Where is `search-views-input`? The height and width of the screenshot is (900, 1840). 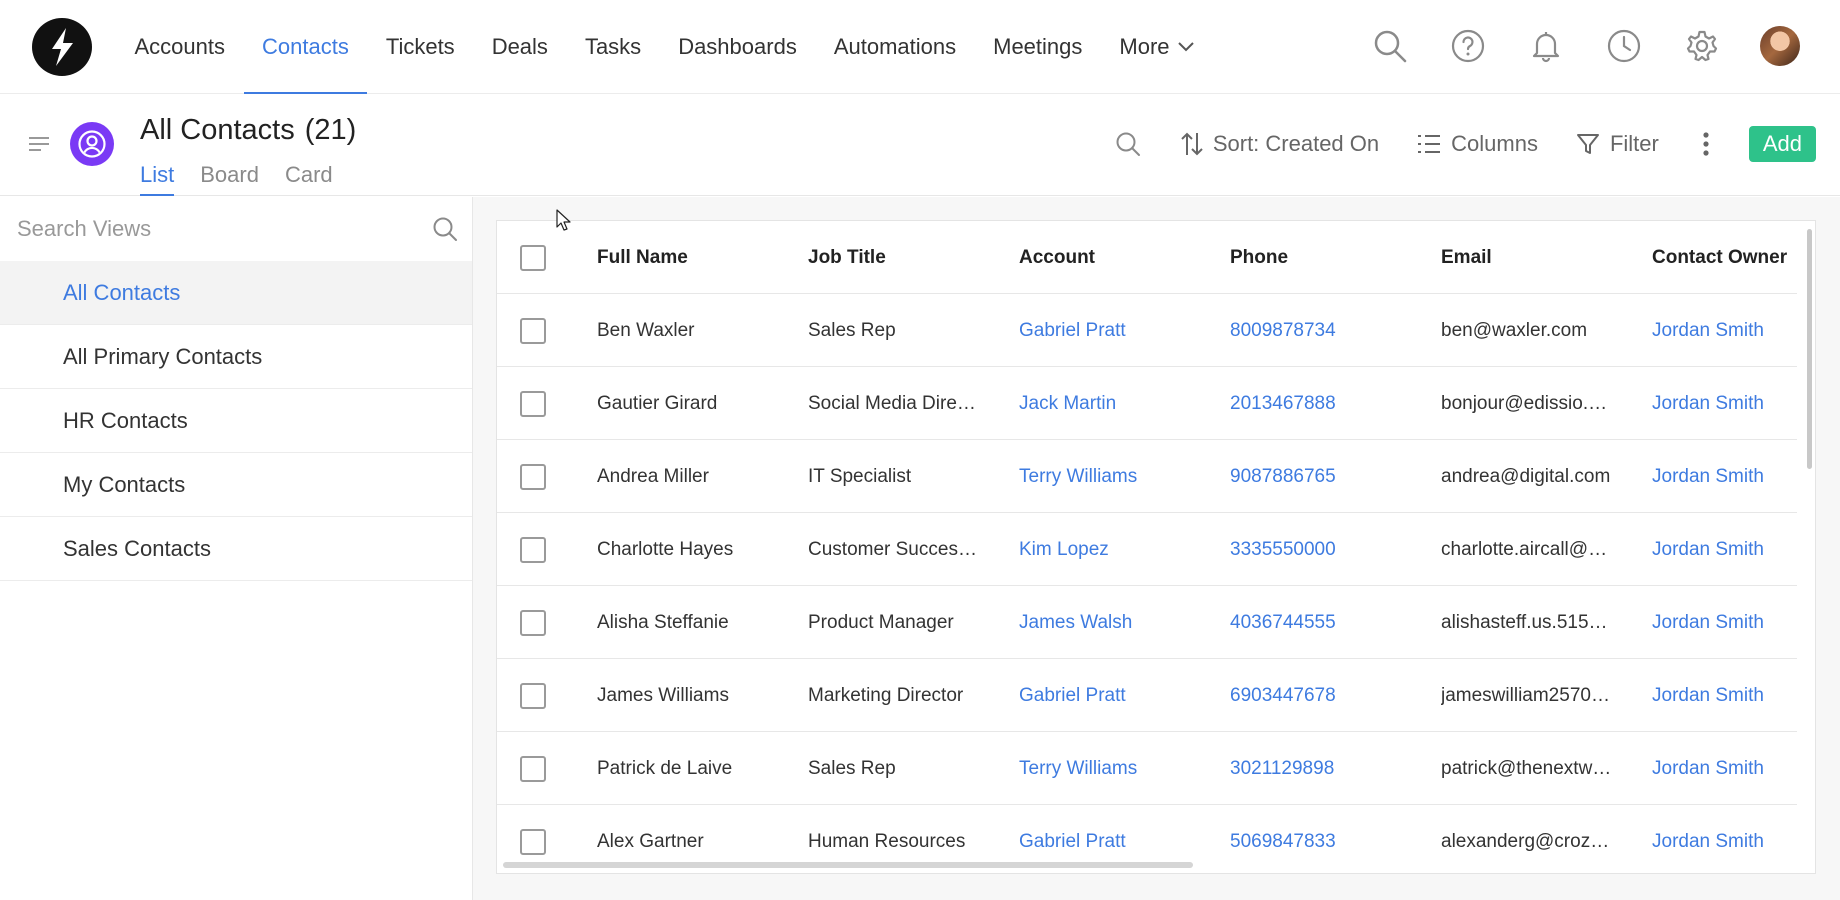 search-views-input is located at coordinates (236, 229).